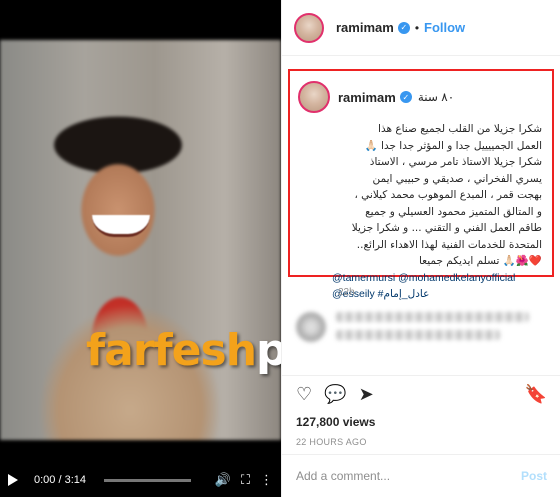 The width and height of the screenshot is (560, 497). What do you see at coordinates (455, 162) in the screenshot?
I see `caption-line: شكرا جزيلا الاستاذ تامر مرسي ، الاستاذ` at bounding box center [455, 162].